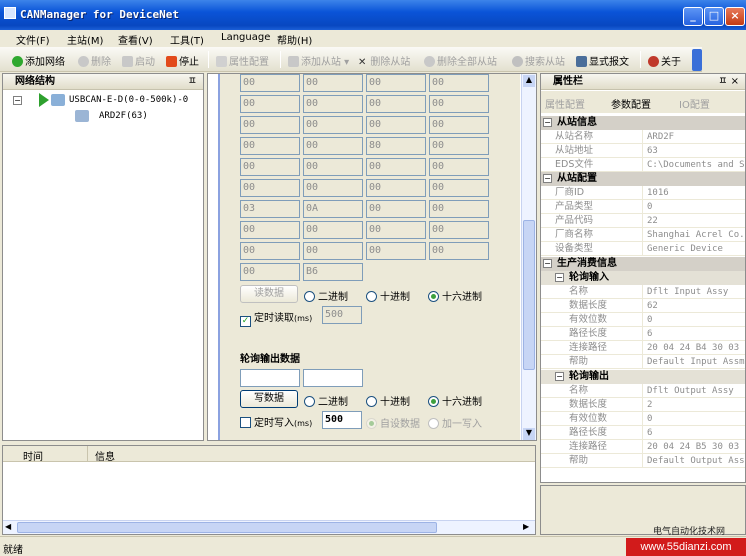  Describe the element at coordinates (643, 264) in the screenshot. I see `section-produce-consume: − 生产消费信息` at that location.